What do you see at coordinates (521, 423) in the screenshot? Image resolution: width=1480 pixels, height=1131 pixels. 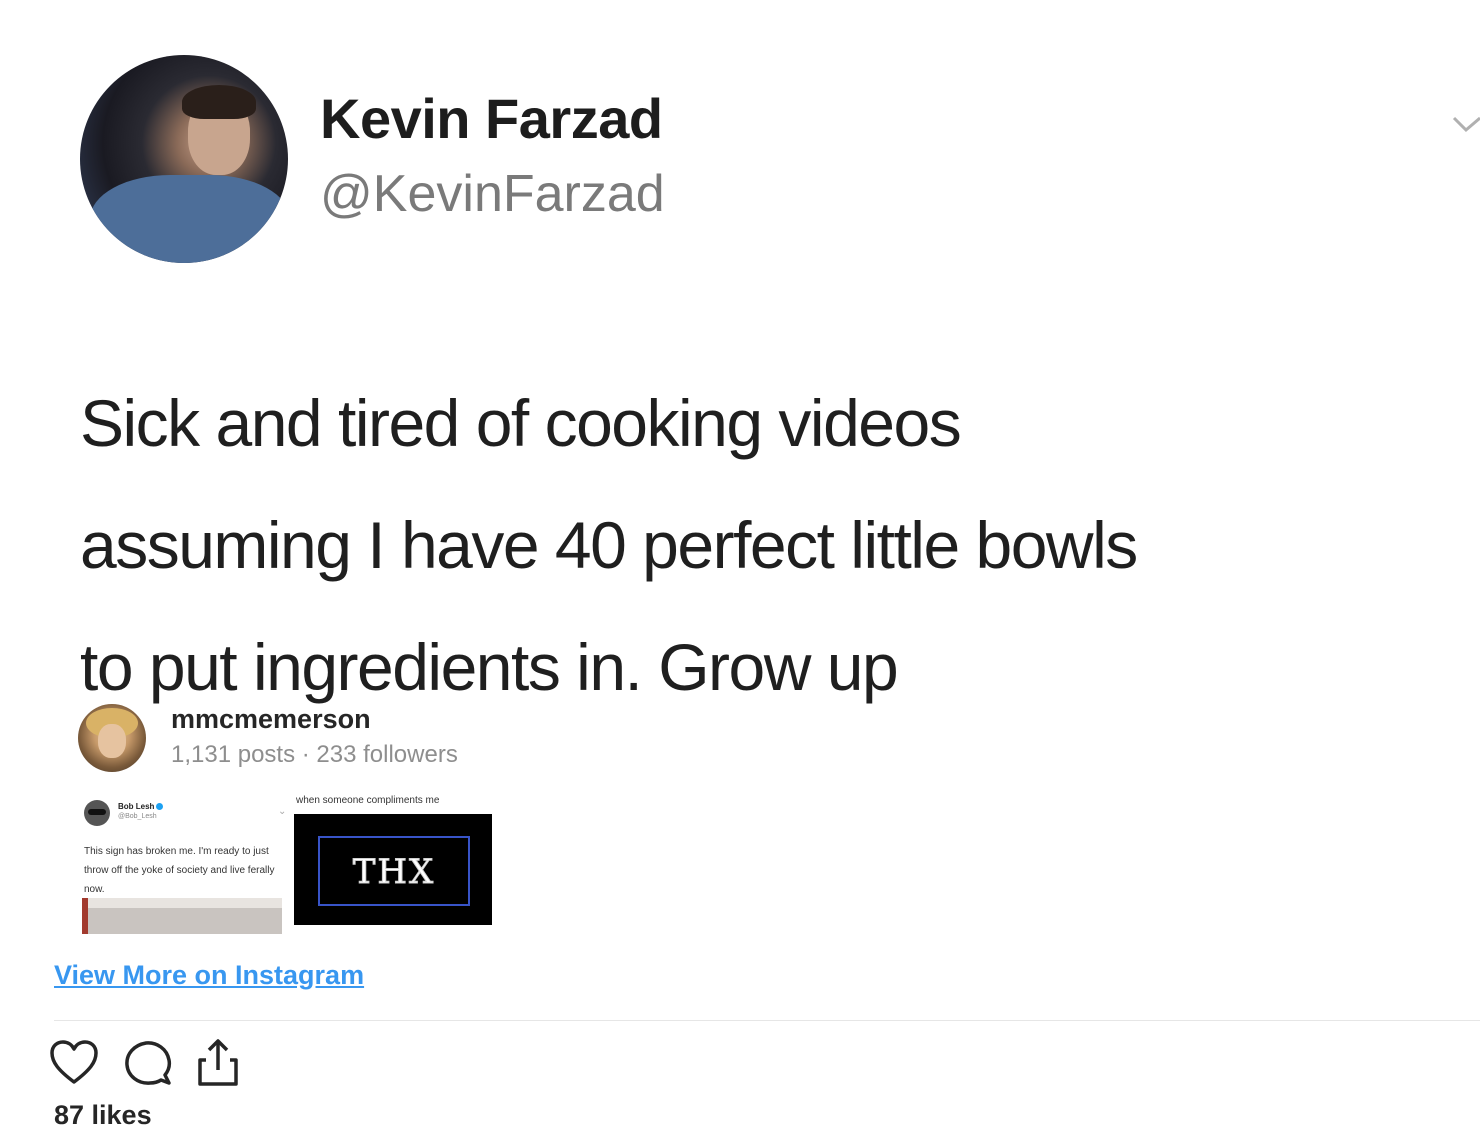 I see `tweet-line: Sick and tired of cooking videos` at bounding box center [521, 423].